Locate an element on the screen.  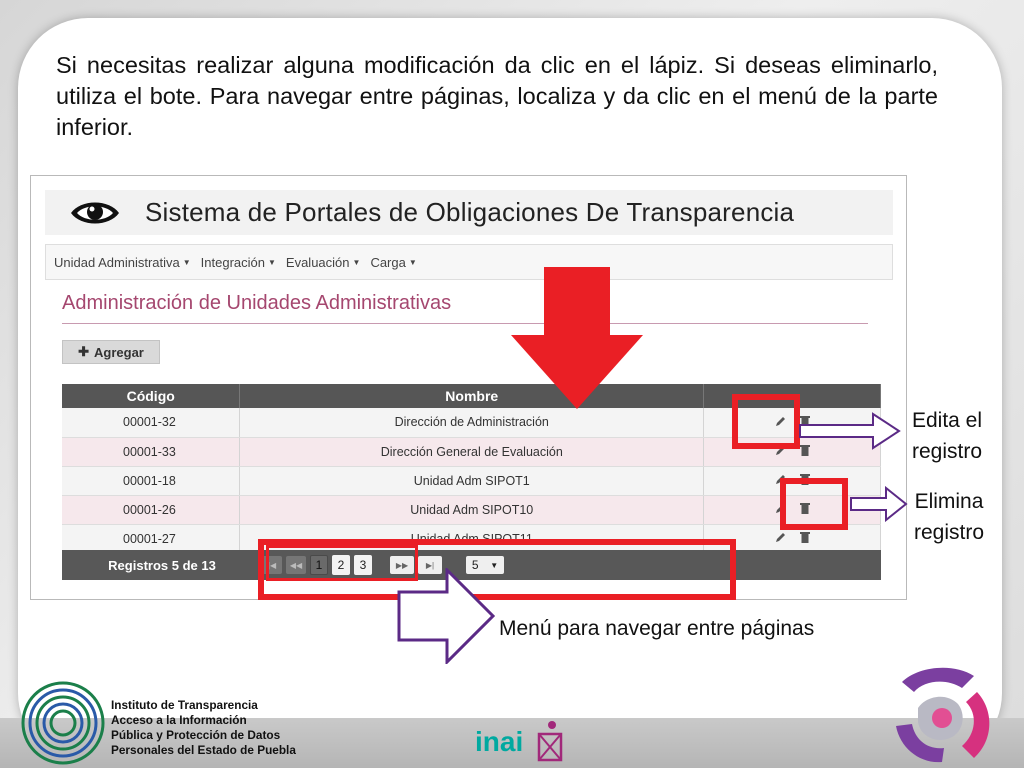
edit-highlight-box is located at coordinates (766, 421).